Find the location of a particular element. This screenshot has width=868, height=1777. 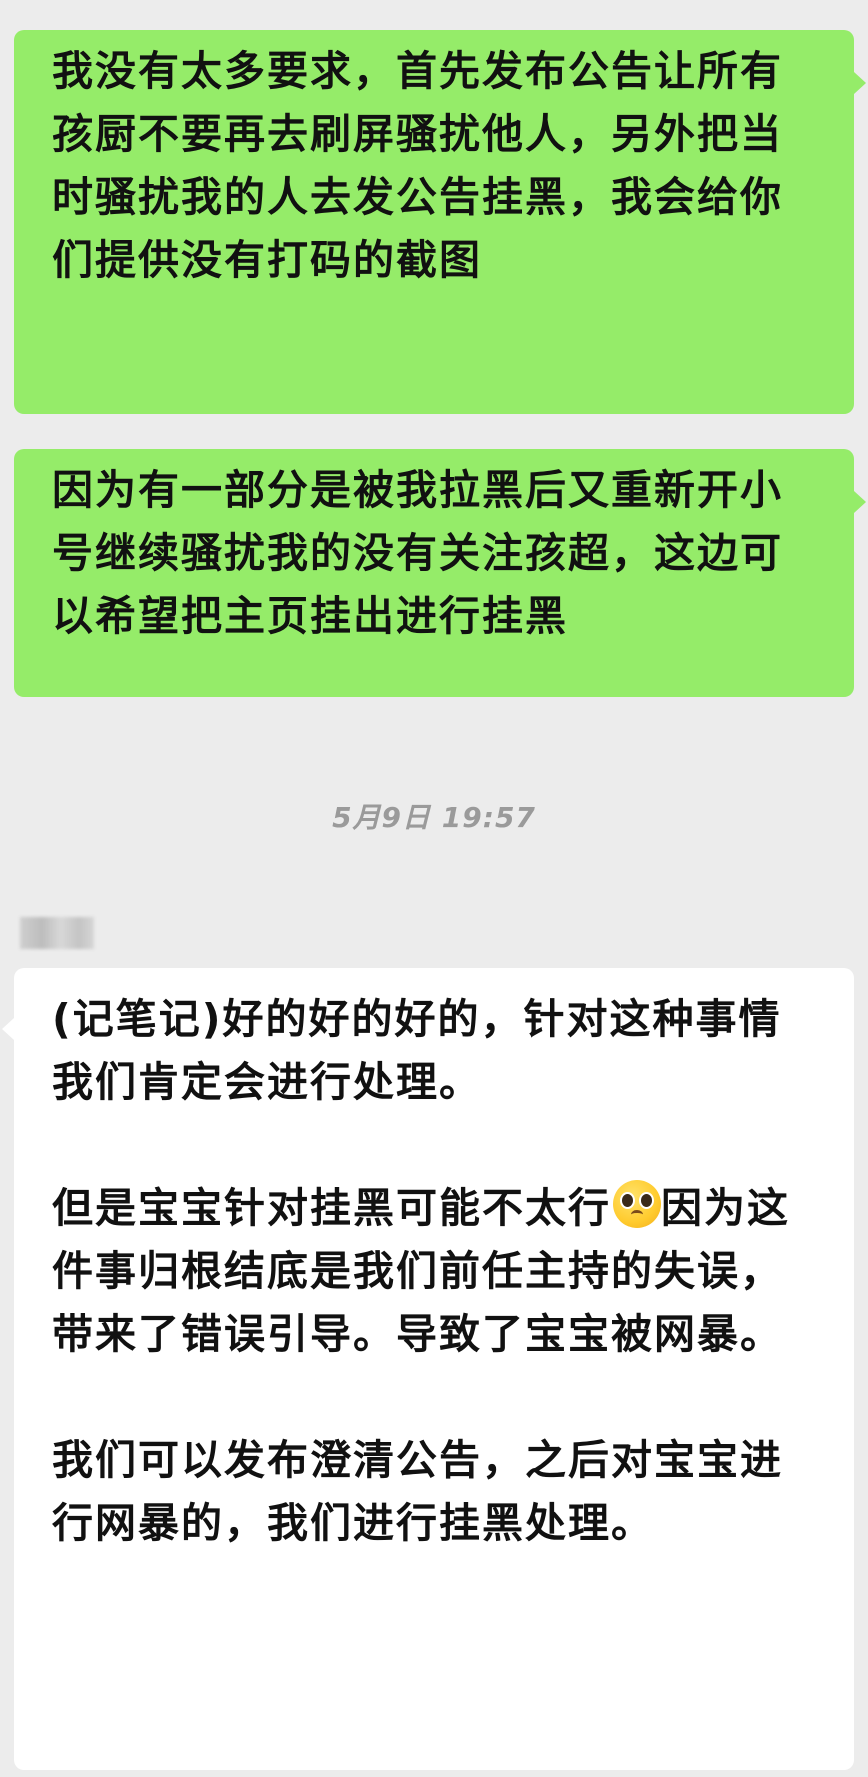

message-paragraph: (记笔记)好的好的好的，针对这种事情我们肯定会进行处理。 is located at coordinates (417, 1050).